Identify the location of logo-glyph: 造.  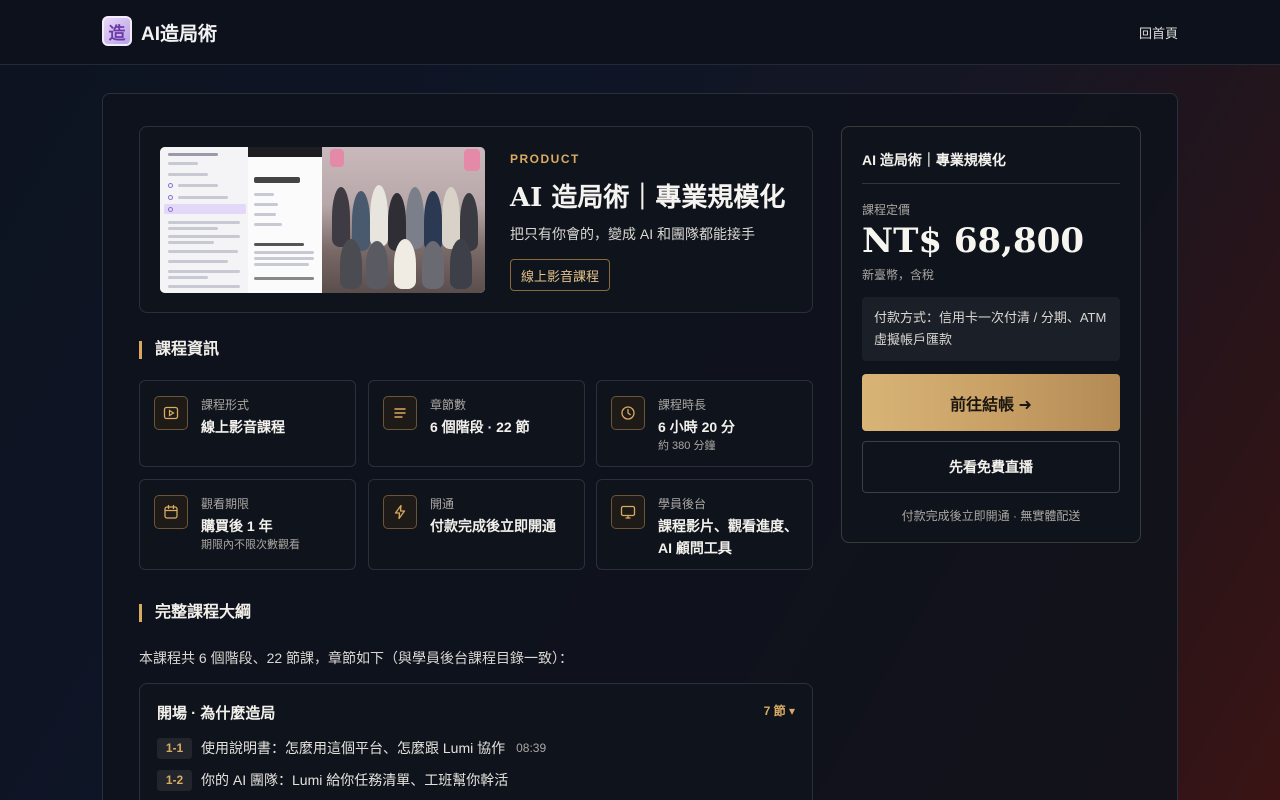
(117, 33).